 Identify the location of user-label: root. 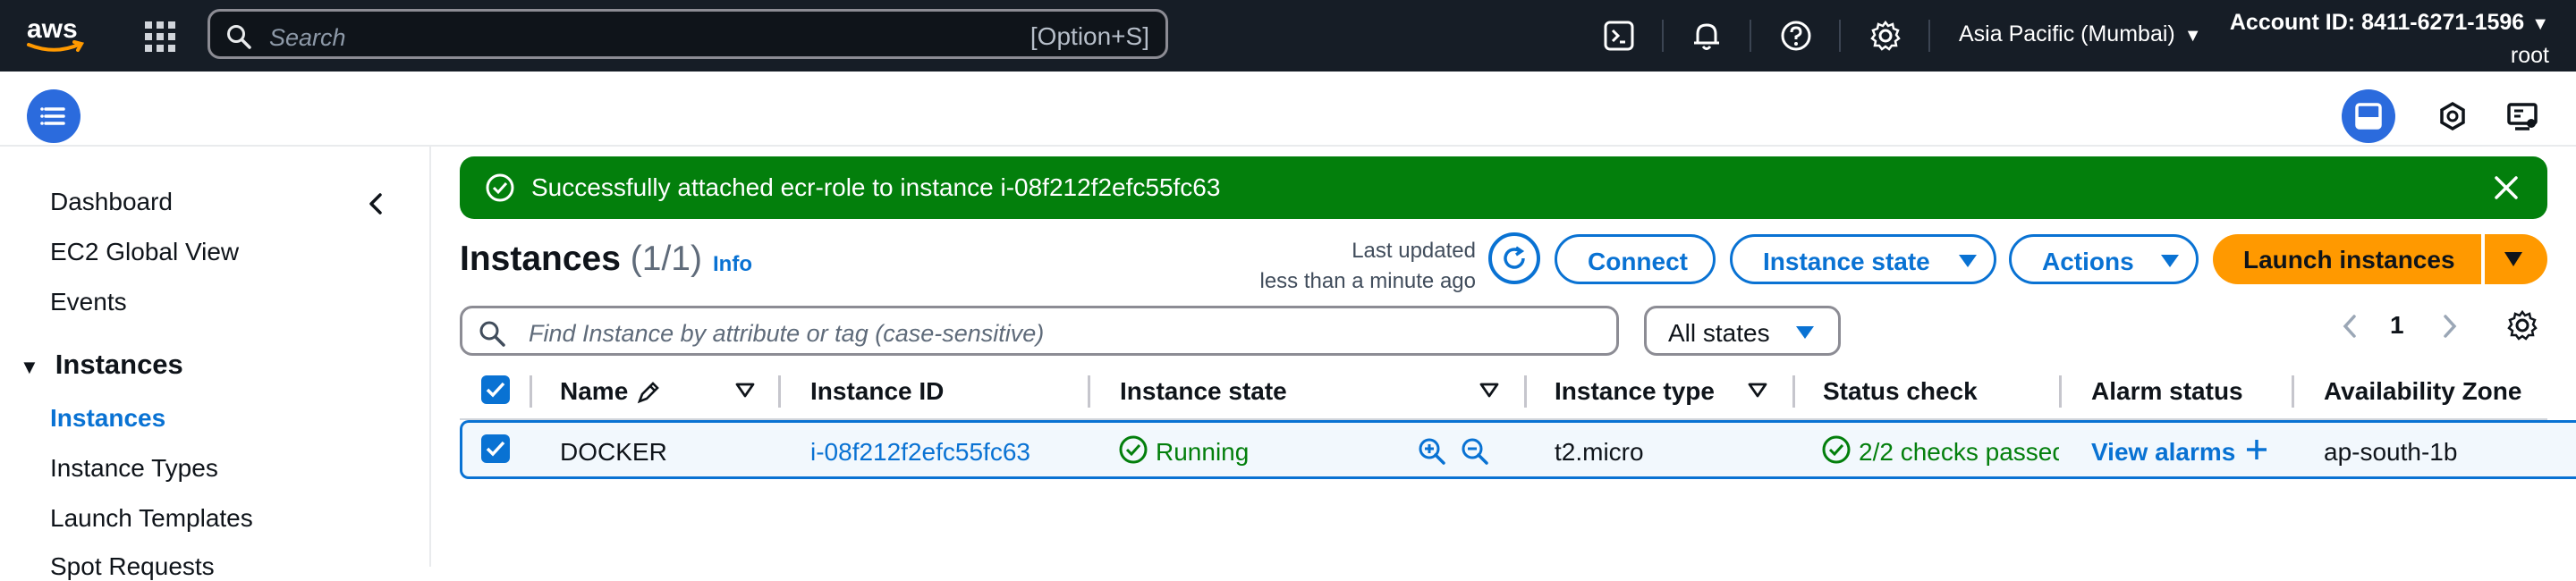
(2529, 56).